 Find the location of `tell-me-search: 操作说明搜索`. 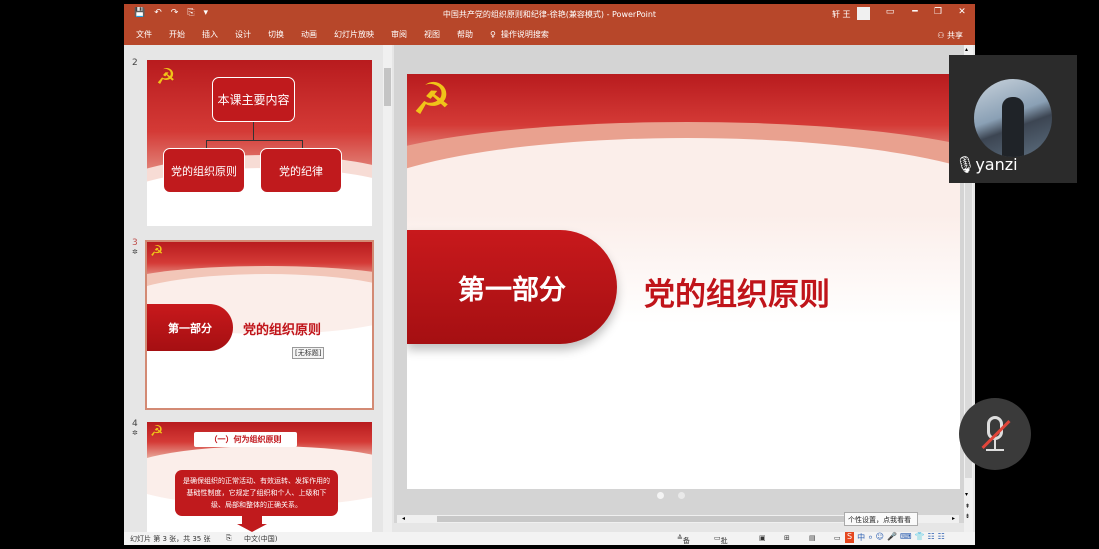

tell-me-search: 操作说明搜索 is located at coordinates (525, 34).